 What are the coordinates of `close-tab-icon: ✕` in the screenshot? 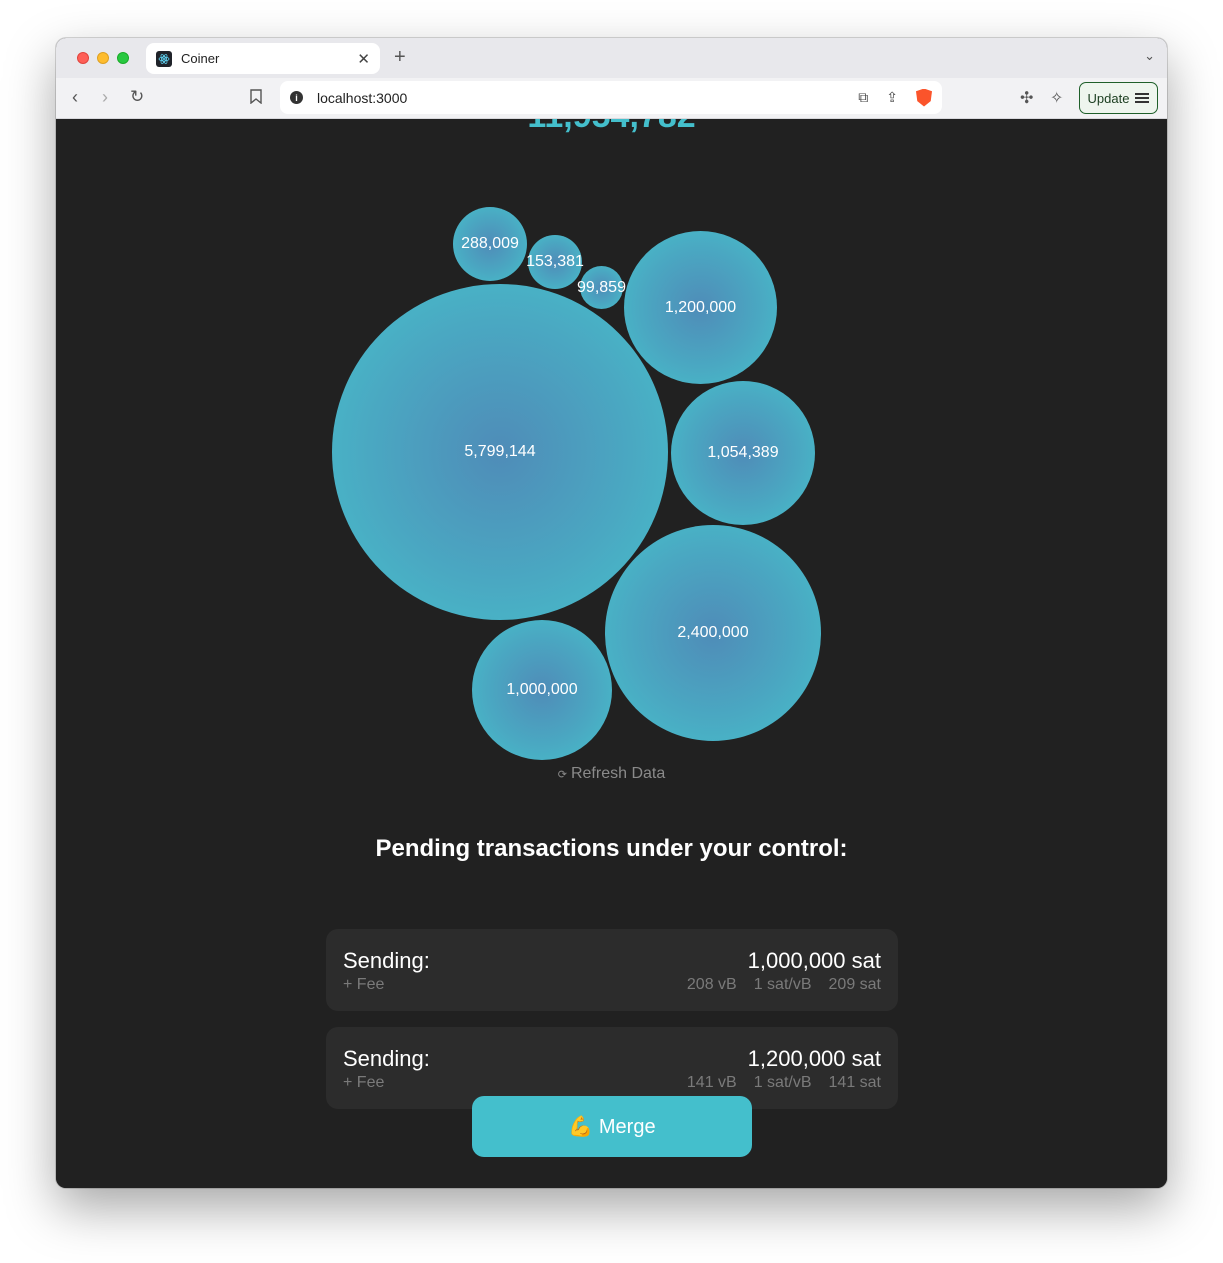 It's located at (363, 59).